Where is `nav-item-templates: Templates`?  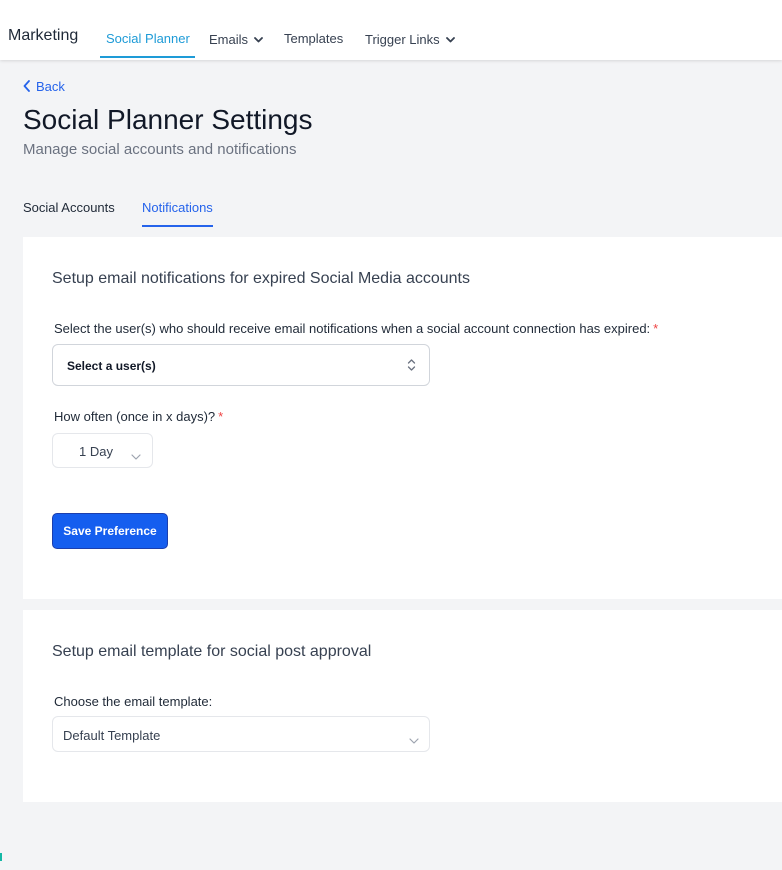
nav-item-templates: Templates is located at coordinates (313, 39).